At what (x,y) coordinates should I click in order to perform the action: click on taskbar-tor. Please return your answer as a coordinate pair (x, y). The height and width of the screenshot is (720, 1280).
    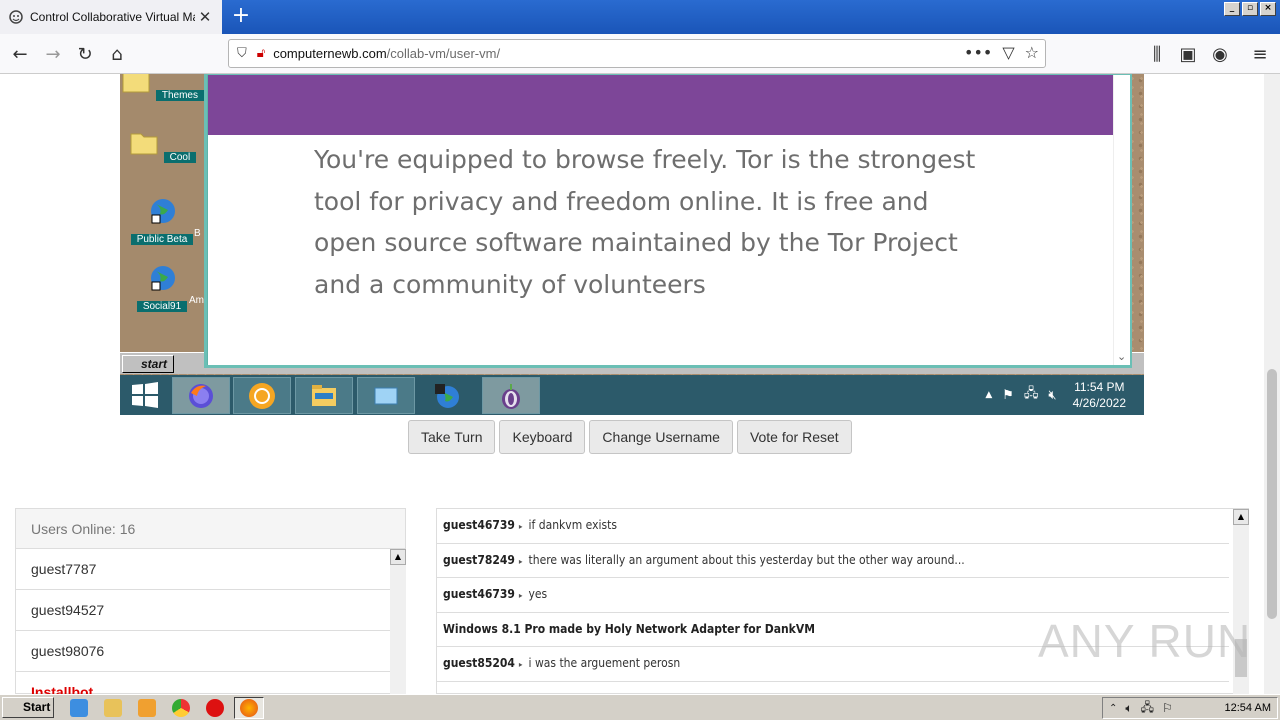
    Looking at the image, I should click on (511, 395).